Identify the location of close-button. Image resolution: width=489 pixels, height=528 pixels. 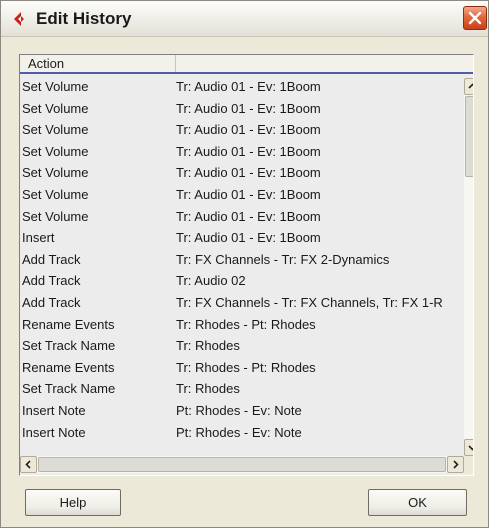
(475, 18).